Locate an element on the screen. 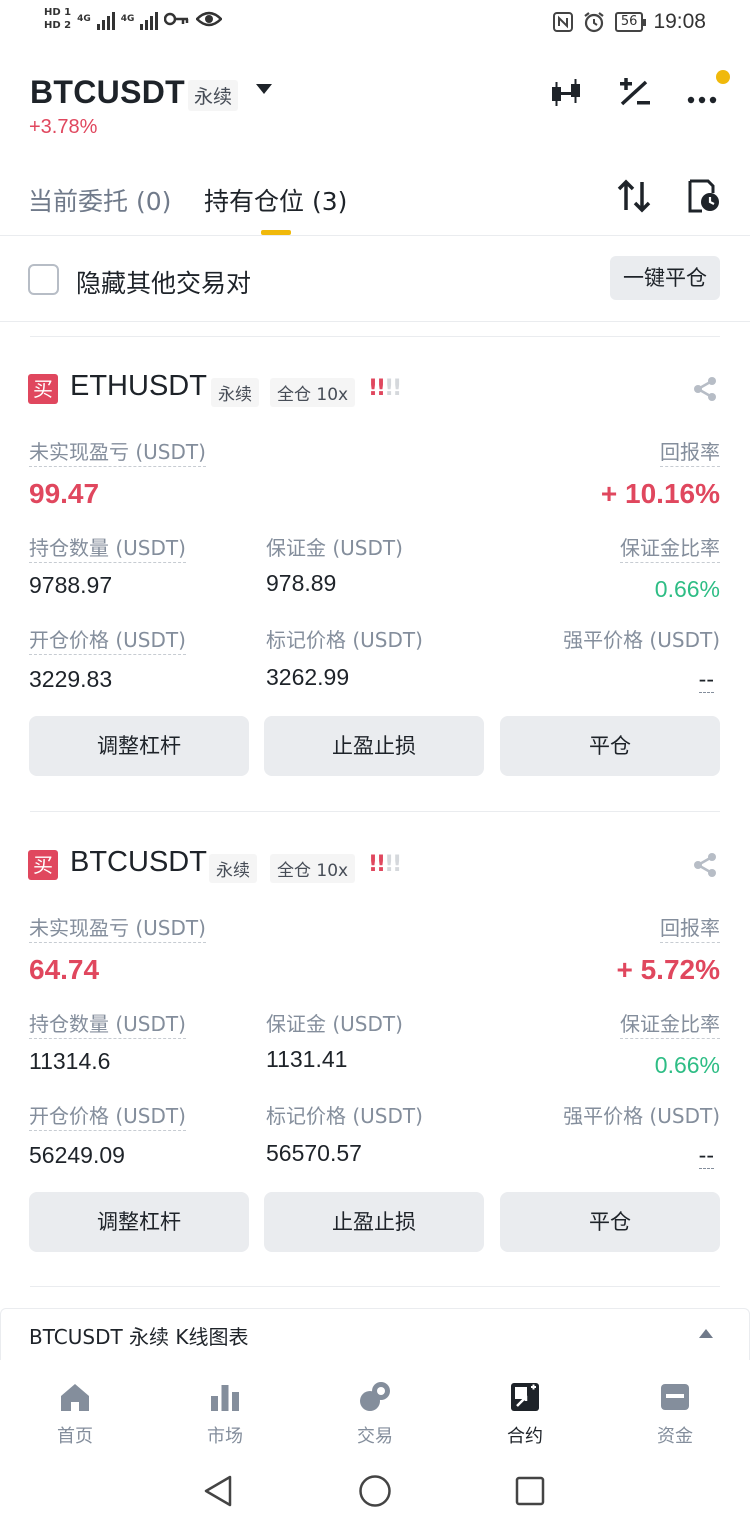 The width and height of the screenshot is (750, 1530). home-icon is located at coordinates (75, 1397).